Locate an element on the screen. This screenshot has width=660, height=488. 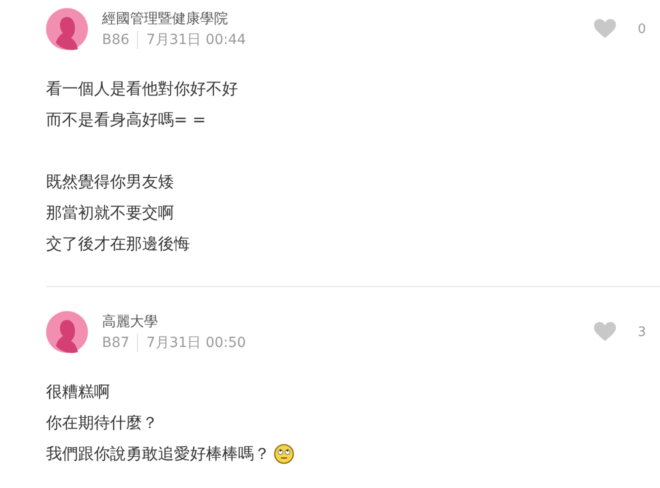
comment-line: 看一個人是看他對你好不好 is located at coordinates (142, 89).